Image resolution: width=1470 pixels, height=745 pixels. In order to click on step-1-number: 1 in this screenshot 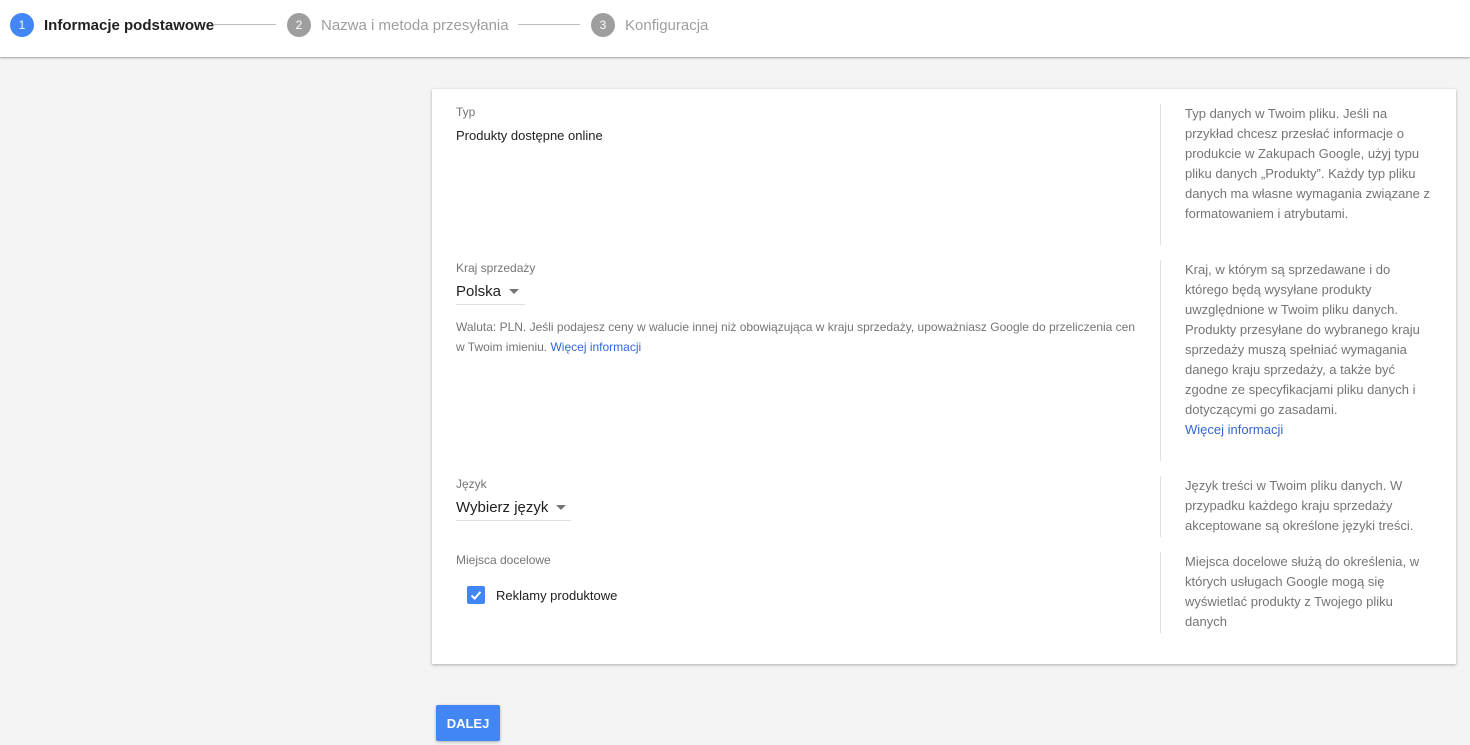, I will do `click(22, 25)`.